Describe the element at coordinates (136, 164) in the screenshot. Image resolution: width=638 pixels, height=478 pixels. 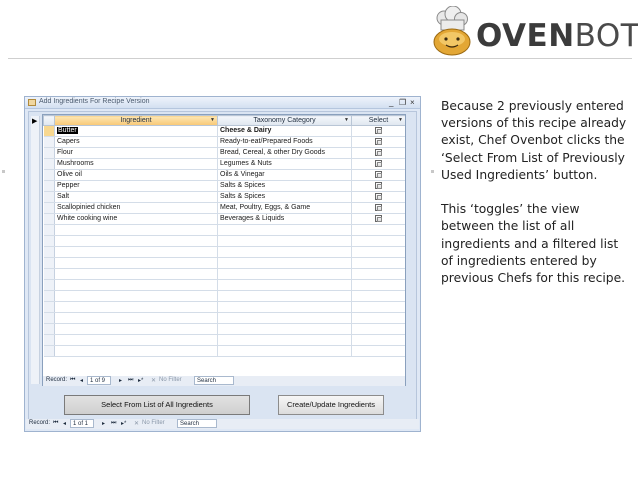
I see `ingredient-cell: Mushrooms` at that location.